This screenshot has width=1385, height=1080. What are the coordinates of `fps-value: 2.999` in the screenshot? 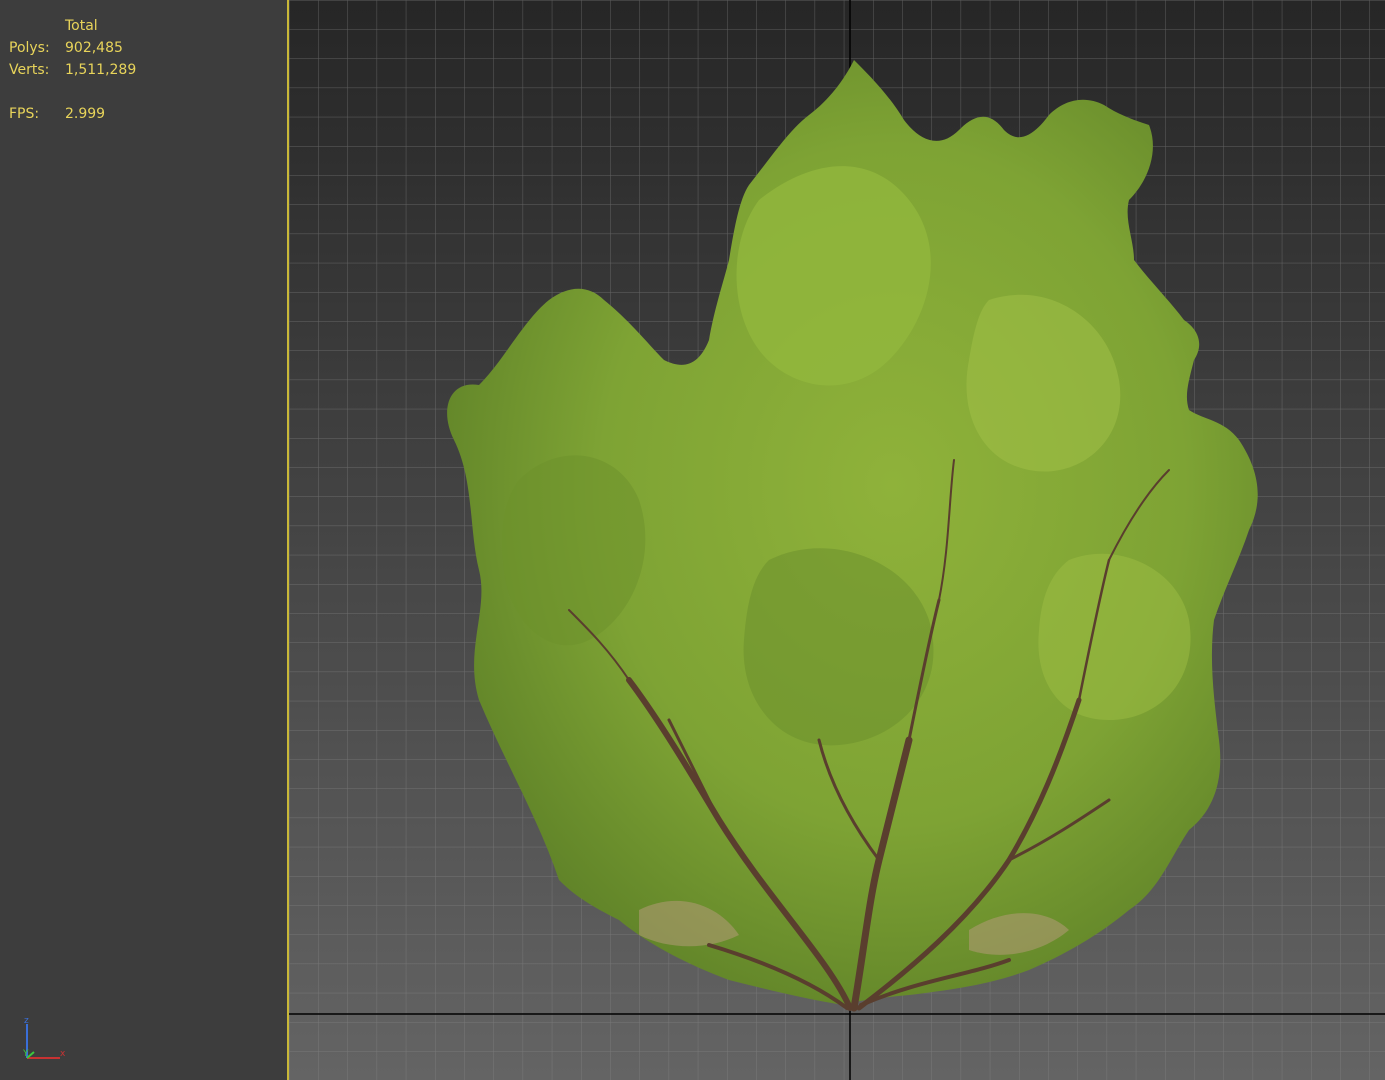 It's located at (85, 114).